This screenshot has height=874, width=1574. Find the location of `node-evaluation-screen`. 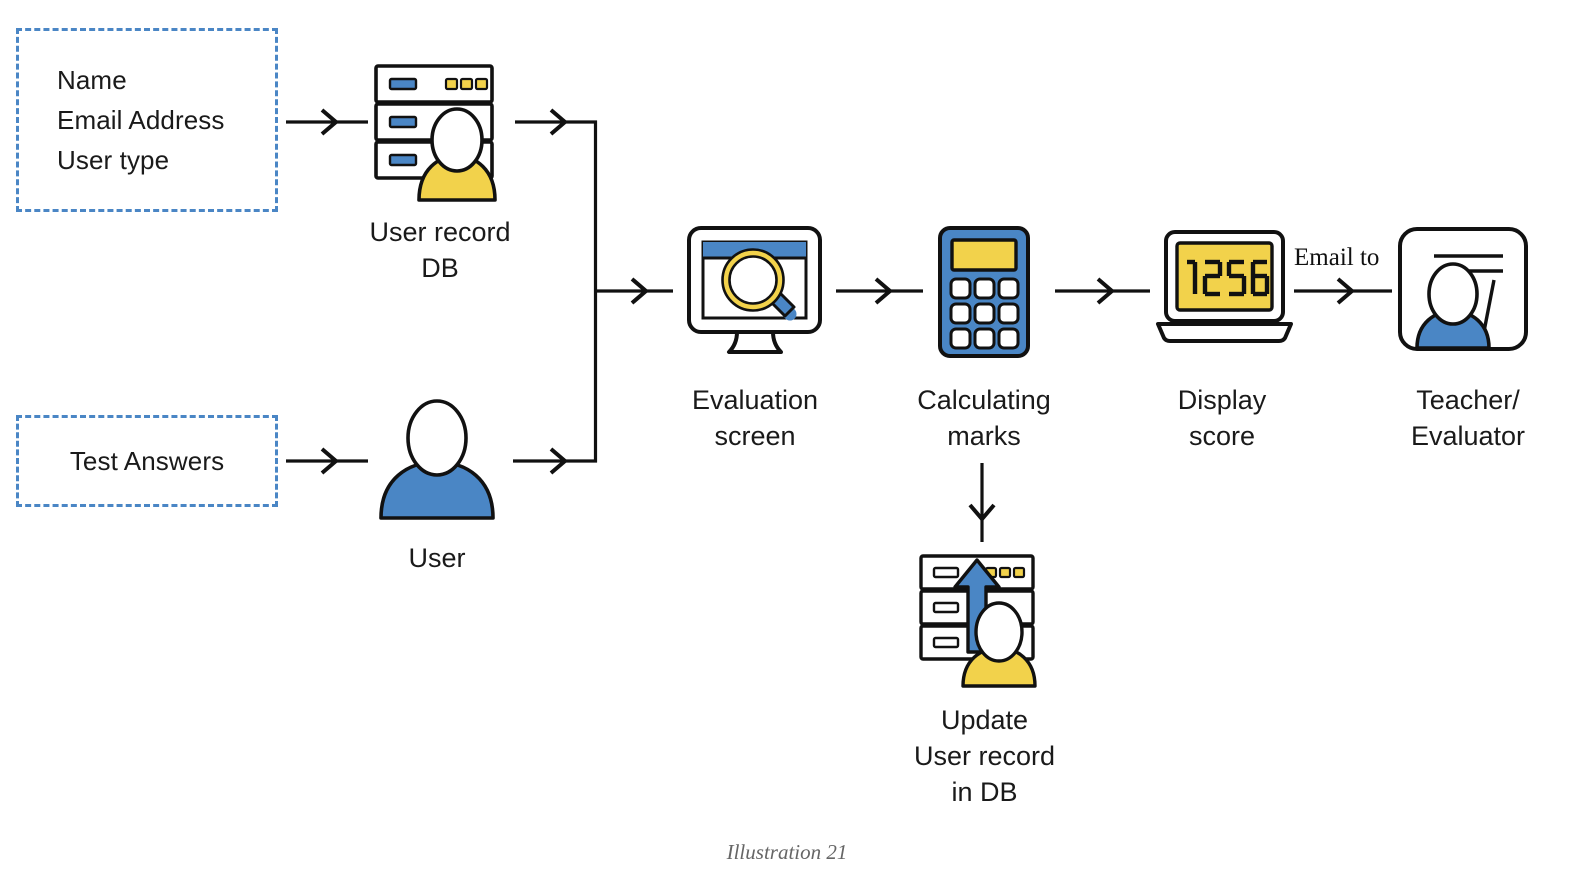

node-evaluation-screen is located at coordinates (755, 292).